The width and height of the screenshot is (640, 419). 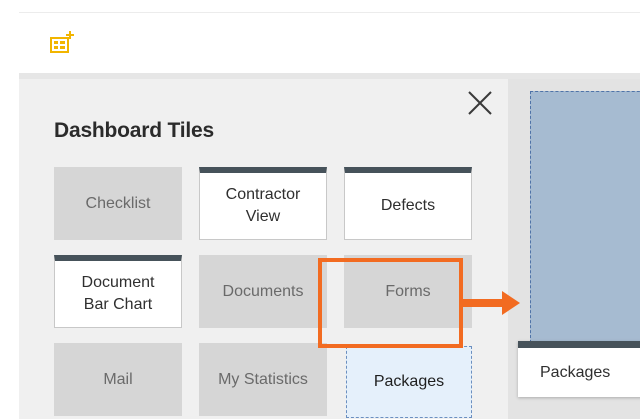 What do you see at coordinates (134, 130) in the screenshot?
I see `panel-title: Dashboard Tiles` at bounding box center [134, 130].